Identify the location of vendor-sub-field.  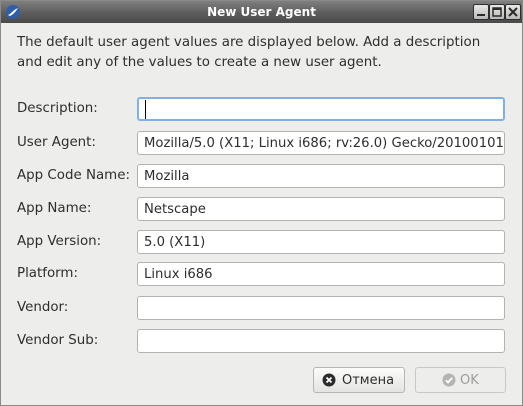
(321, 341).